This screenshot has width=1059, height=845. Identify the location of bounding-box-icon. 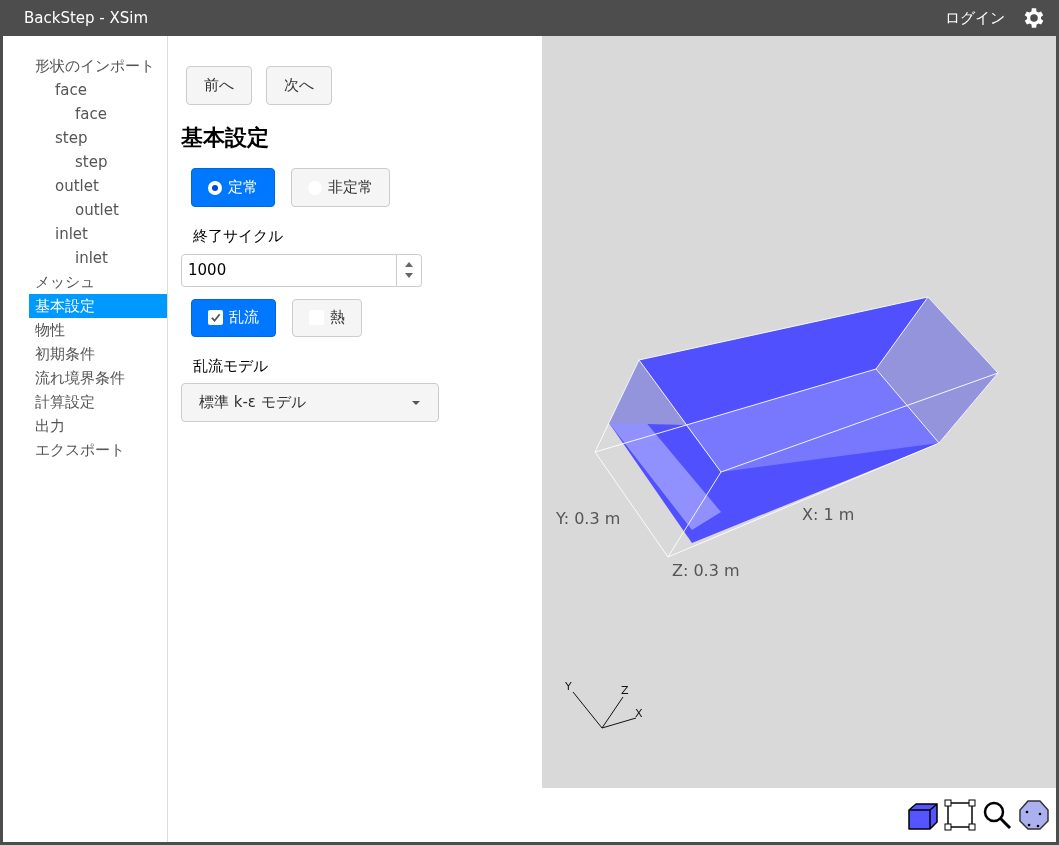
(960, 815).